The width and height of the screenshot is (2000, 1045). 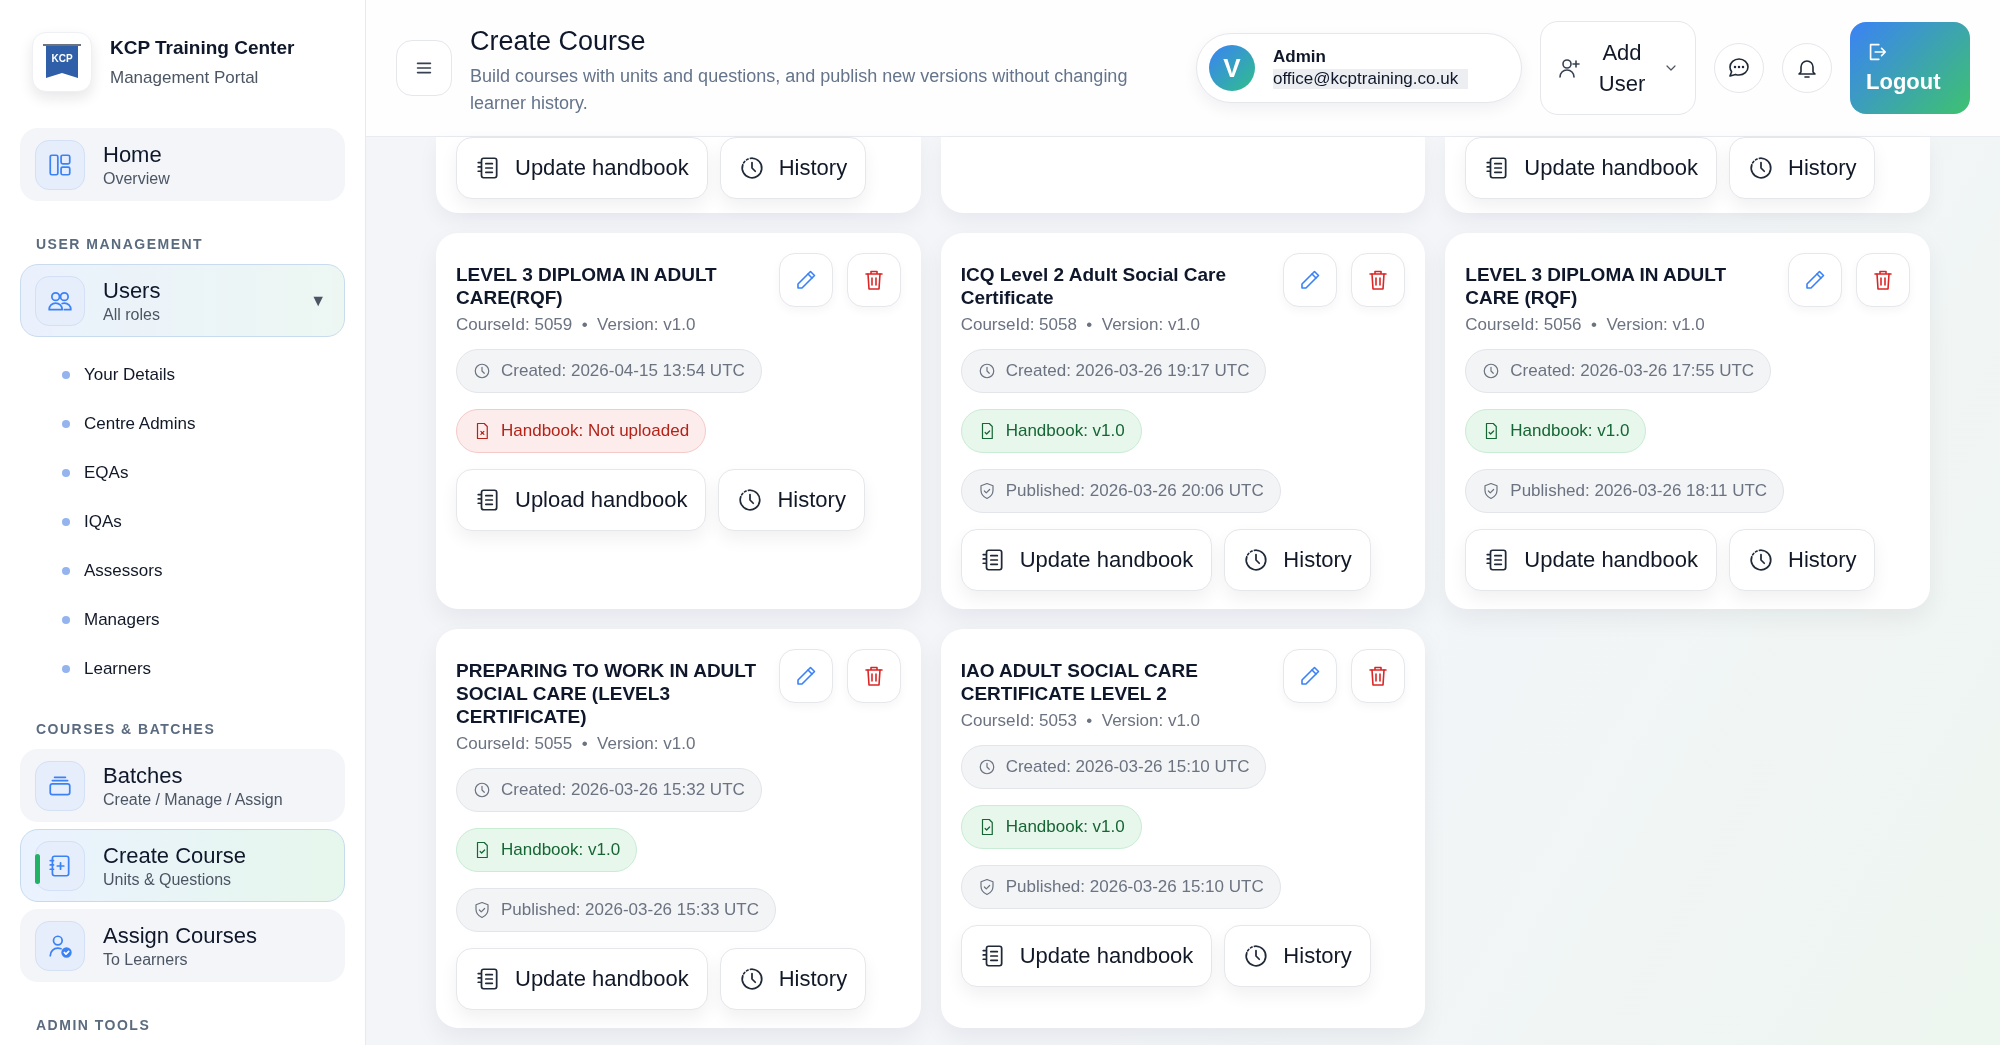 I want to click on user-name: Admin, so click(x=1300, y=57).